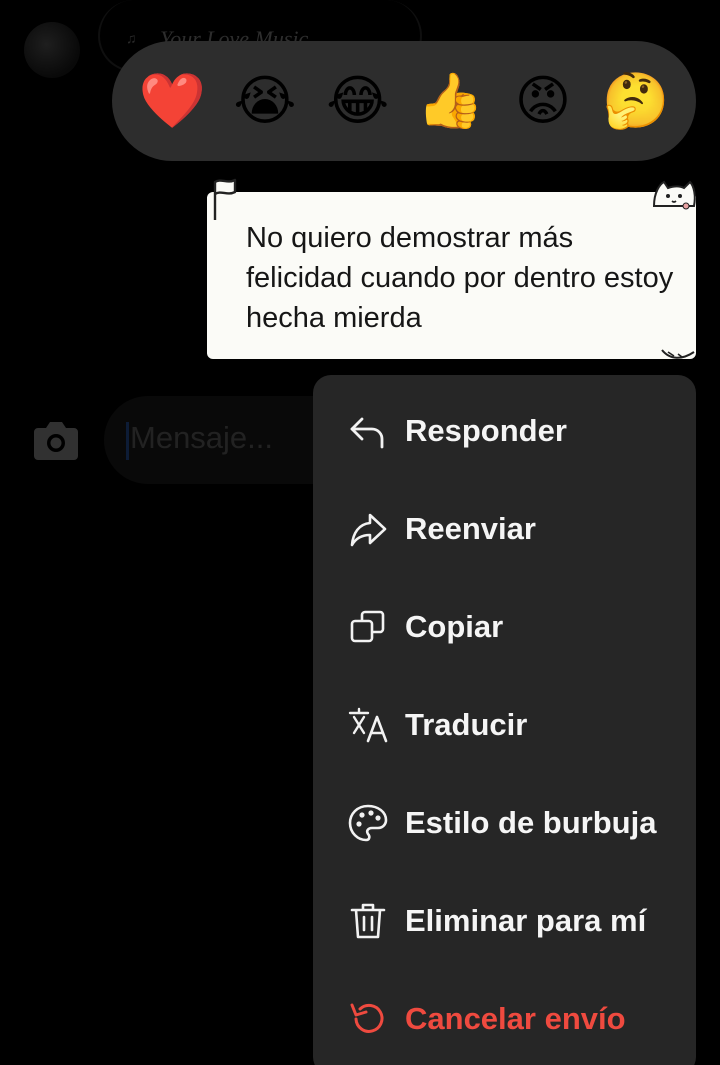 The image size is (720, 1065). I want to click on reaction-red-heart: ❤️, so click(172, 101).